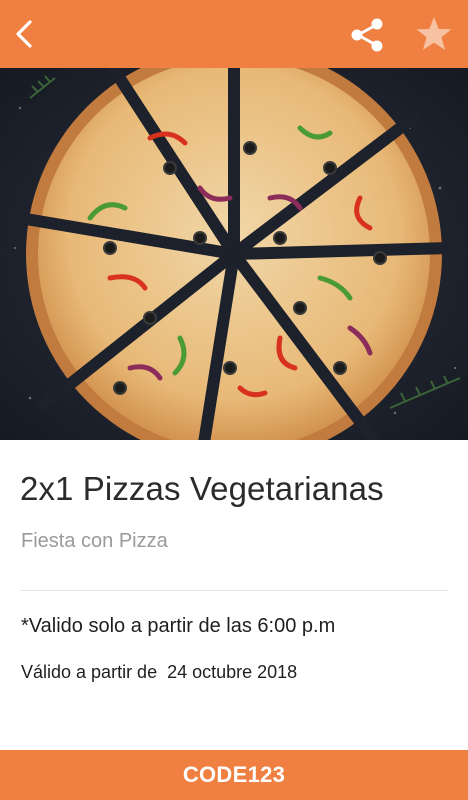 Image resolution: width=468 pixels, height=800 pixels. I want to click on promo-code-button: CODE123, so click(234, 775).